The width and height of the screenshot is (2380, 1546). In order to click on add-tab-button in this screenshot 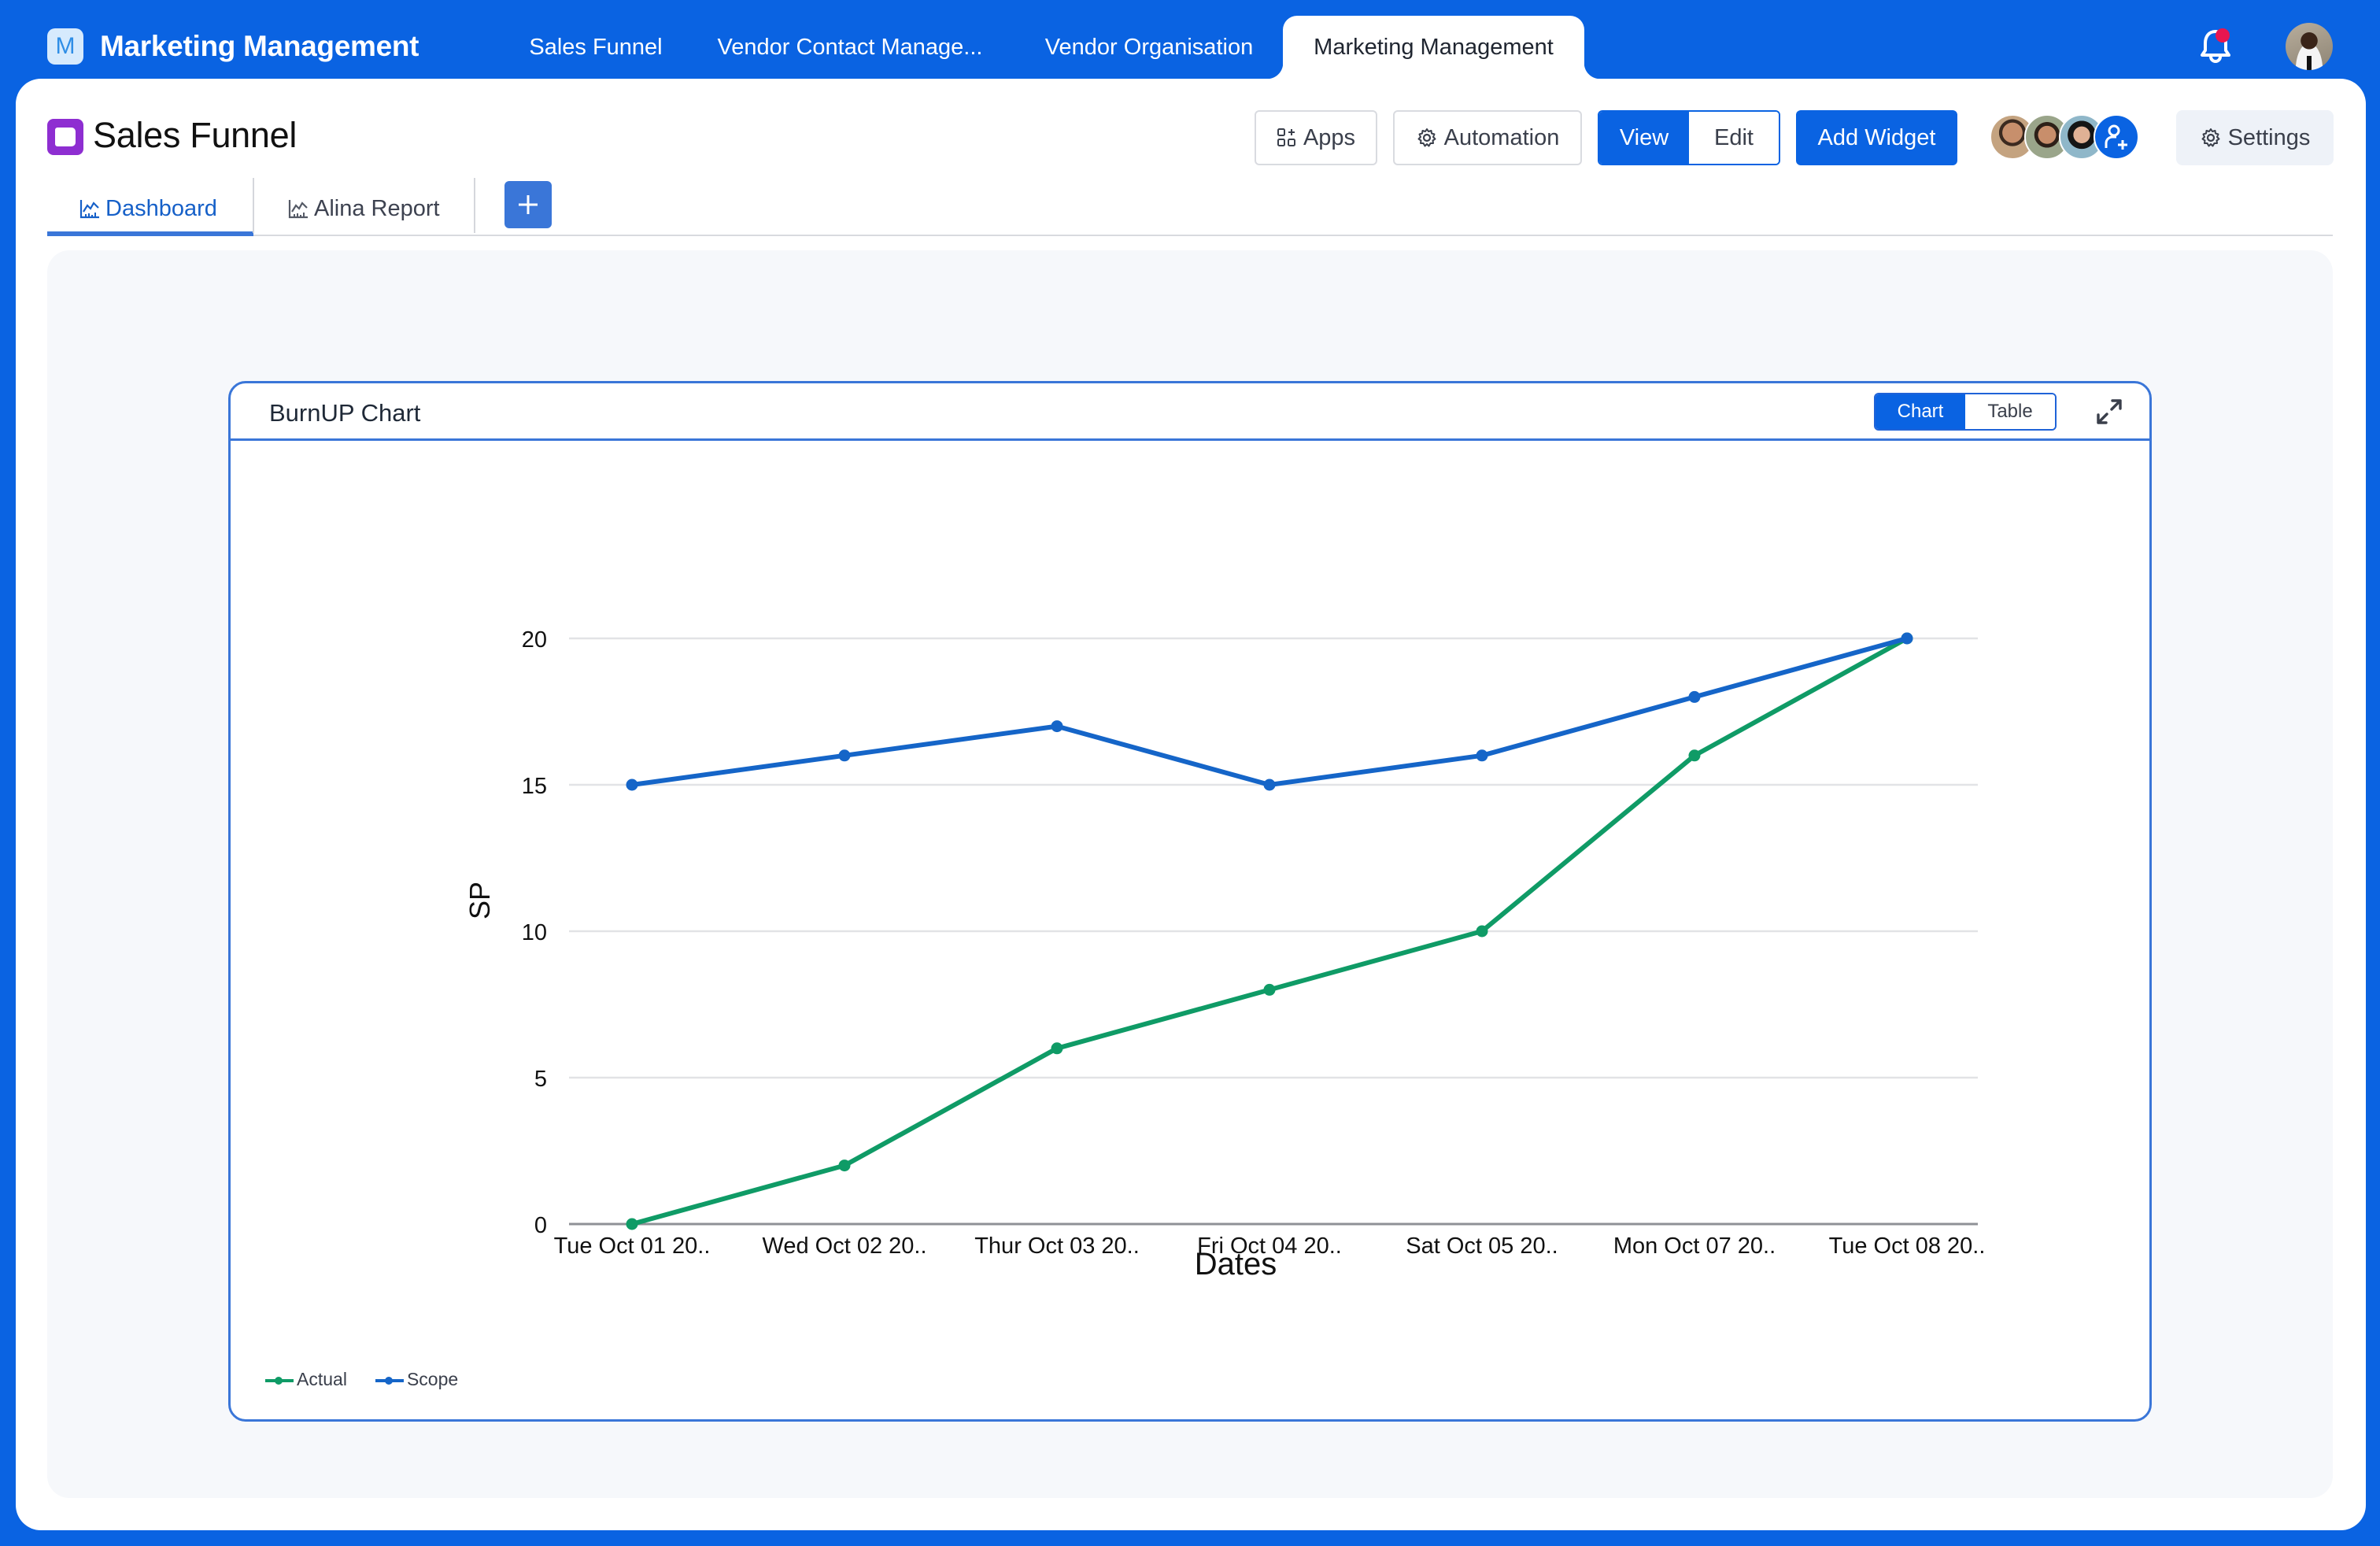, I will do `click(528, 205)`.